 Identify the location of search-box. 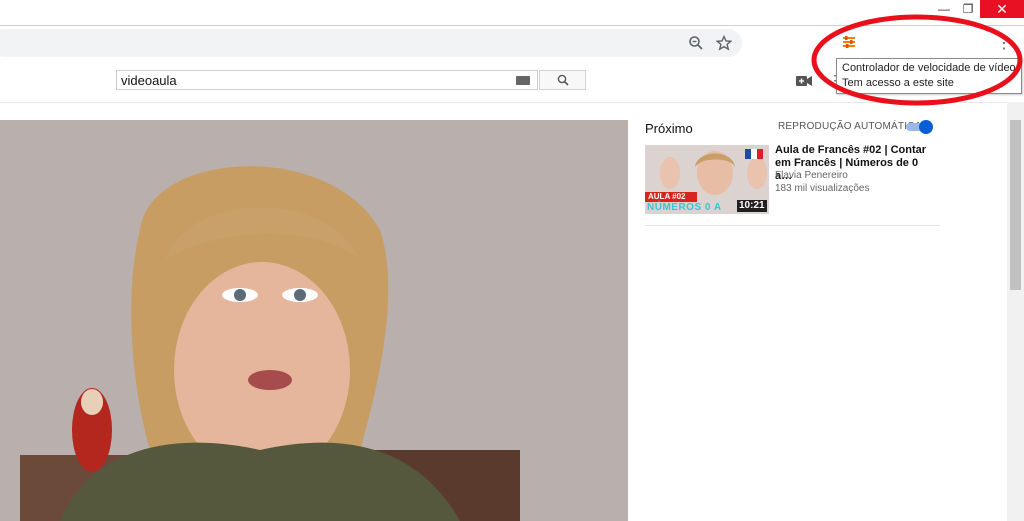
(327, 80).